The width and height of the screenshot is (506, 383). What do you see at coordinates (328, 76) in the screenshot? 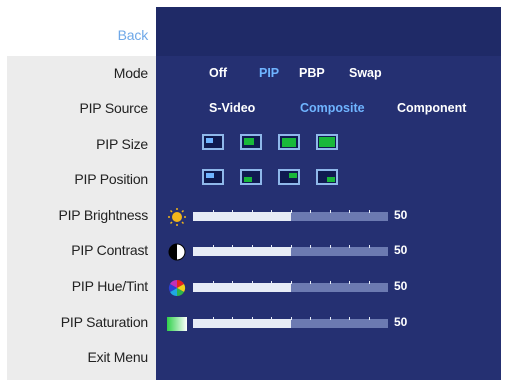
I see `mode-options: Off PIP PBP Swap` at bounding box center [328, 76].